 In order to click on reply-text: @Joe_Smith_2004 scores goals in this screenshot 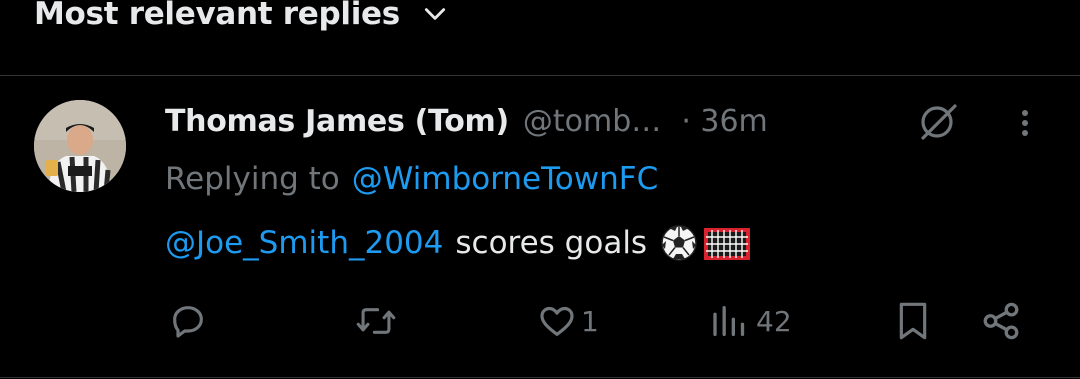, I will do `click(458, 243)`.